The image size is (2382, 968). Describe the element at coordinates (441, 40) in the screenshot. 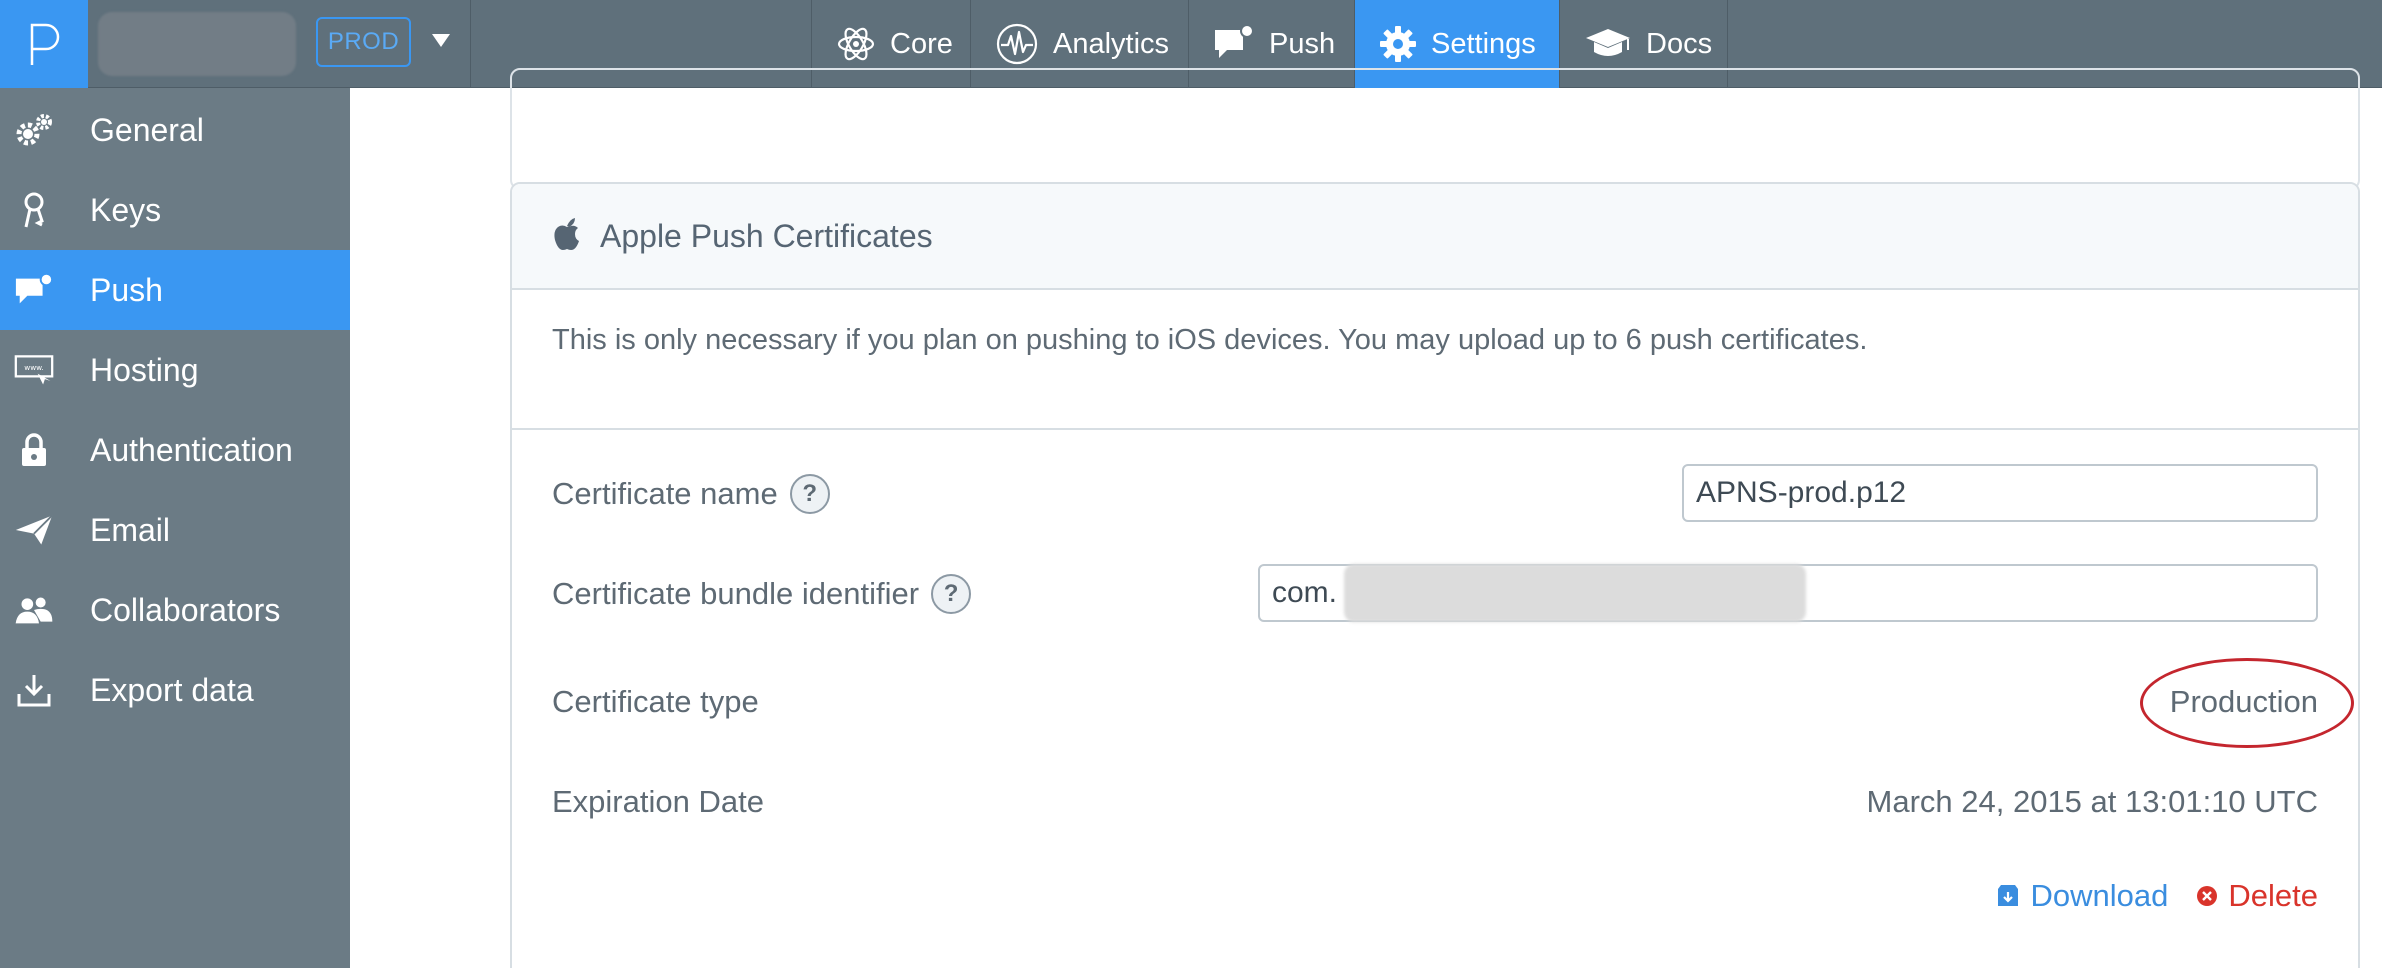

I see `app-switcher-caret-icon` at that location.